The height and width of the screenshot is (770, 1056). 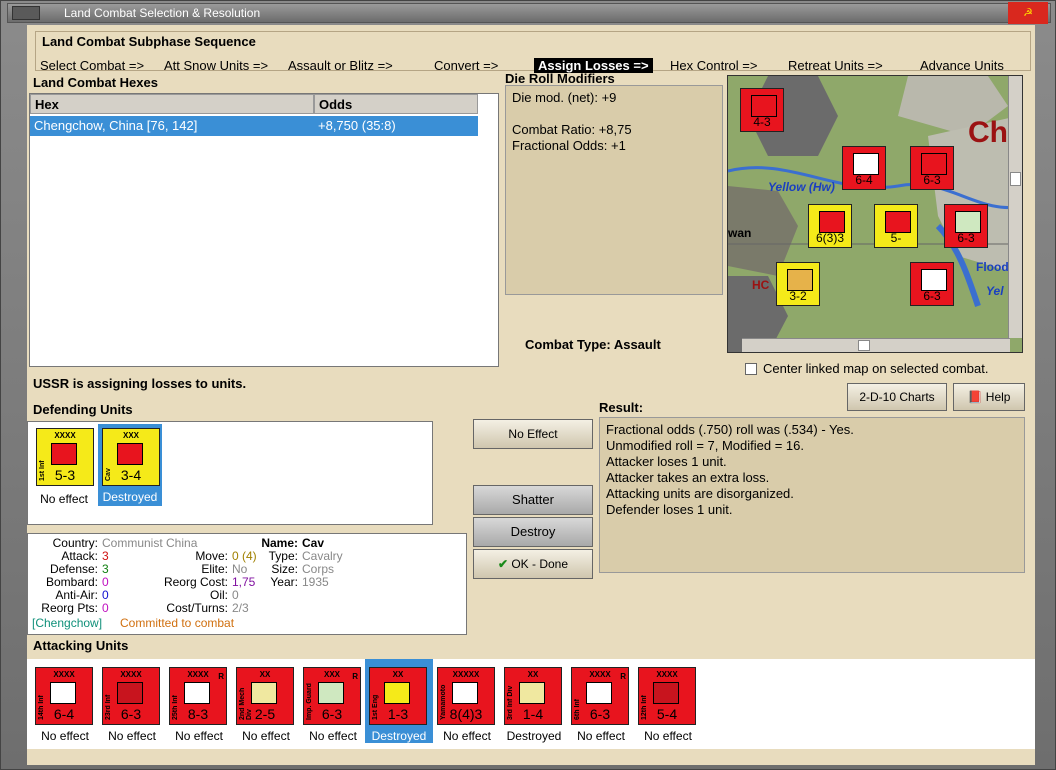 What do you see at coordinates (216, 65) in the screenshot?
I see `seq-att-snow: Att Snow Units =>` at bounding box center [216, 65].